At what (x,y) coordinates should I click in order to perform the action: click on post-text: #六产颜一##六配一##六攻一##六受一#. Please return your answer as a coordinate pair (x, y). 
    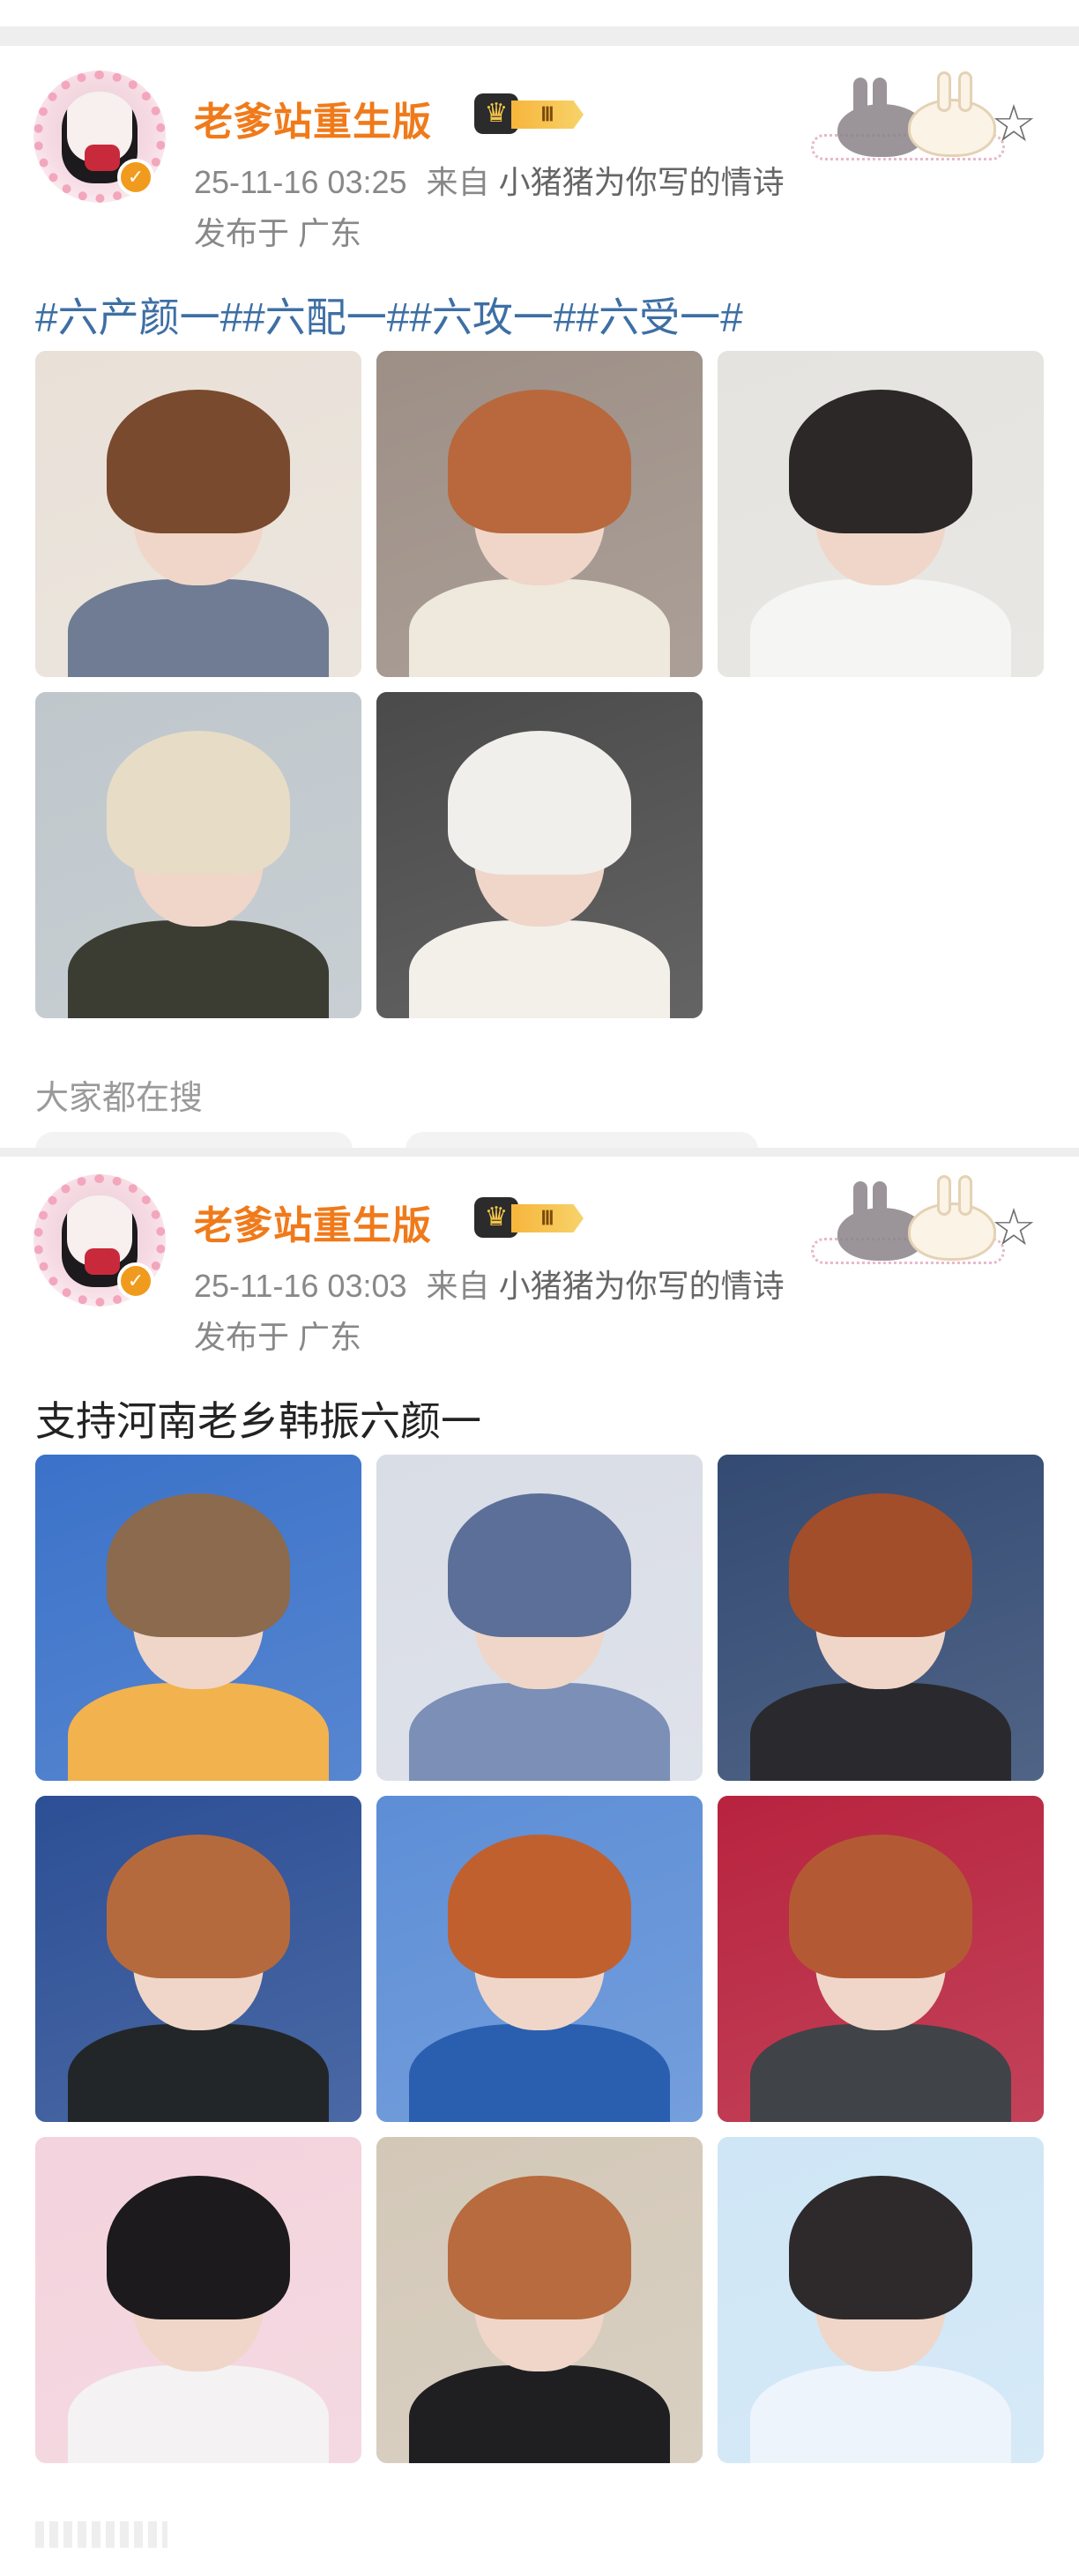
    Looking at the image, I should click on (389, 315).